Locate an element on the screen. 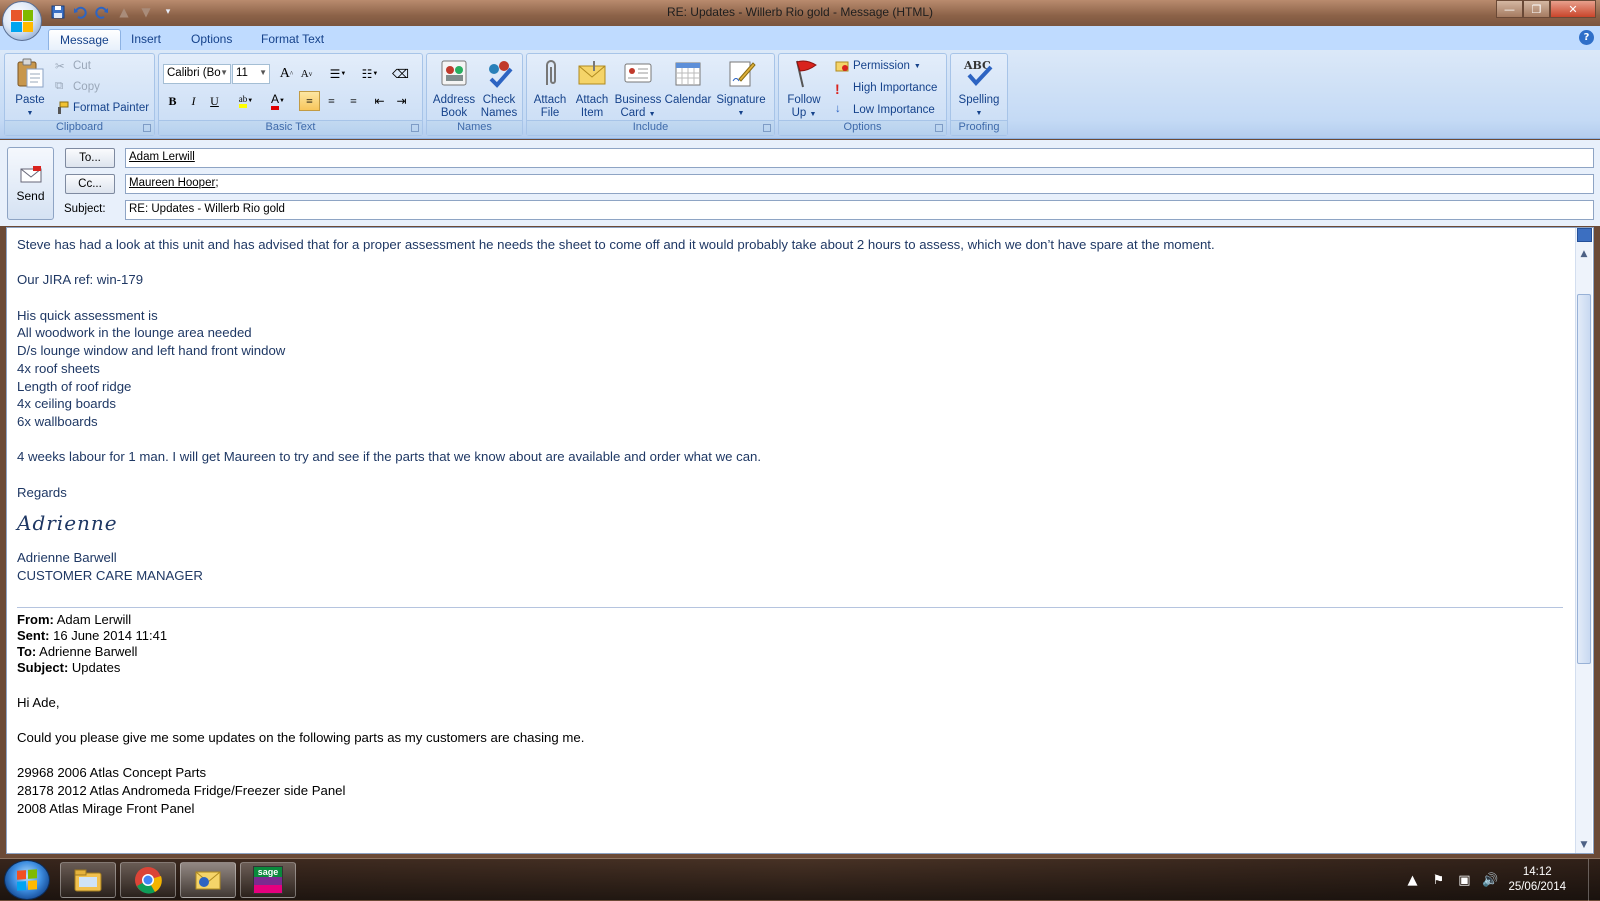 The image size is (1600, 901). decrease-indent-icon: ⇤ is located at coordinates (379, 100).